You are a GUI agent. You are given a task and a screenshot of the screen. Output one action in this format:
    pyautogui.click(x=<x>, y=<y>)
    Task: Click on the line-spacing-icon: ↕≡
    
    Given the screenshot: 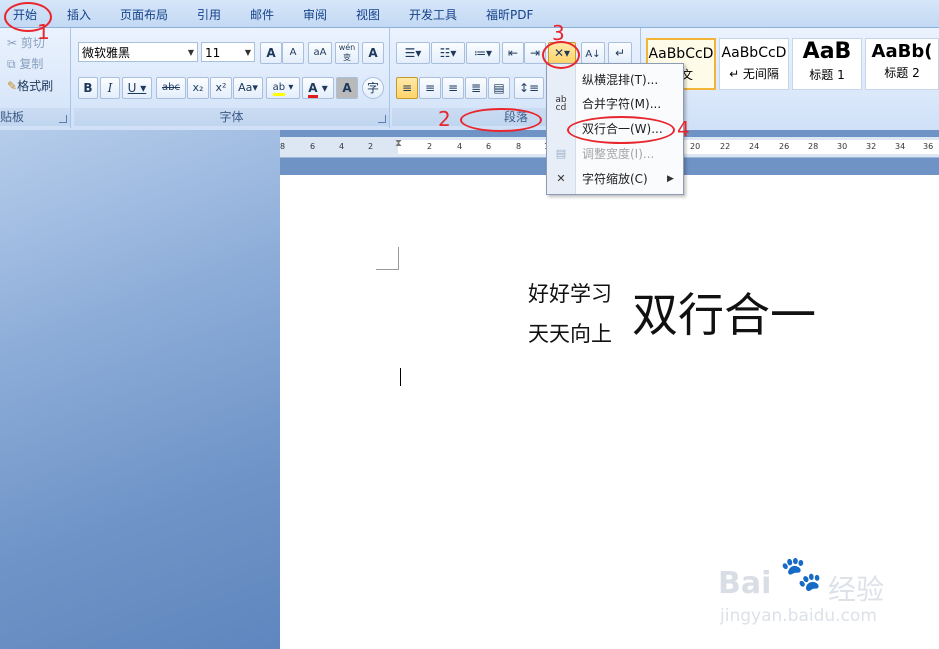 What is the action you would take?
    pyautogui.click(x=529, y=88)
    